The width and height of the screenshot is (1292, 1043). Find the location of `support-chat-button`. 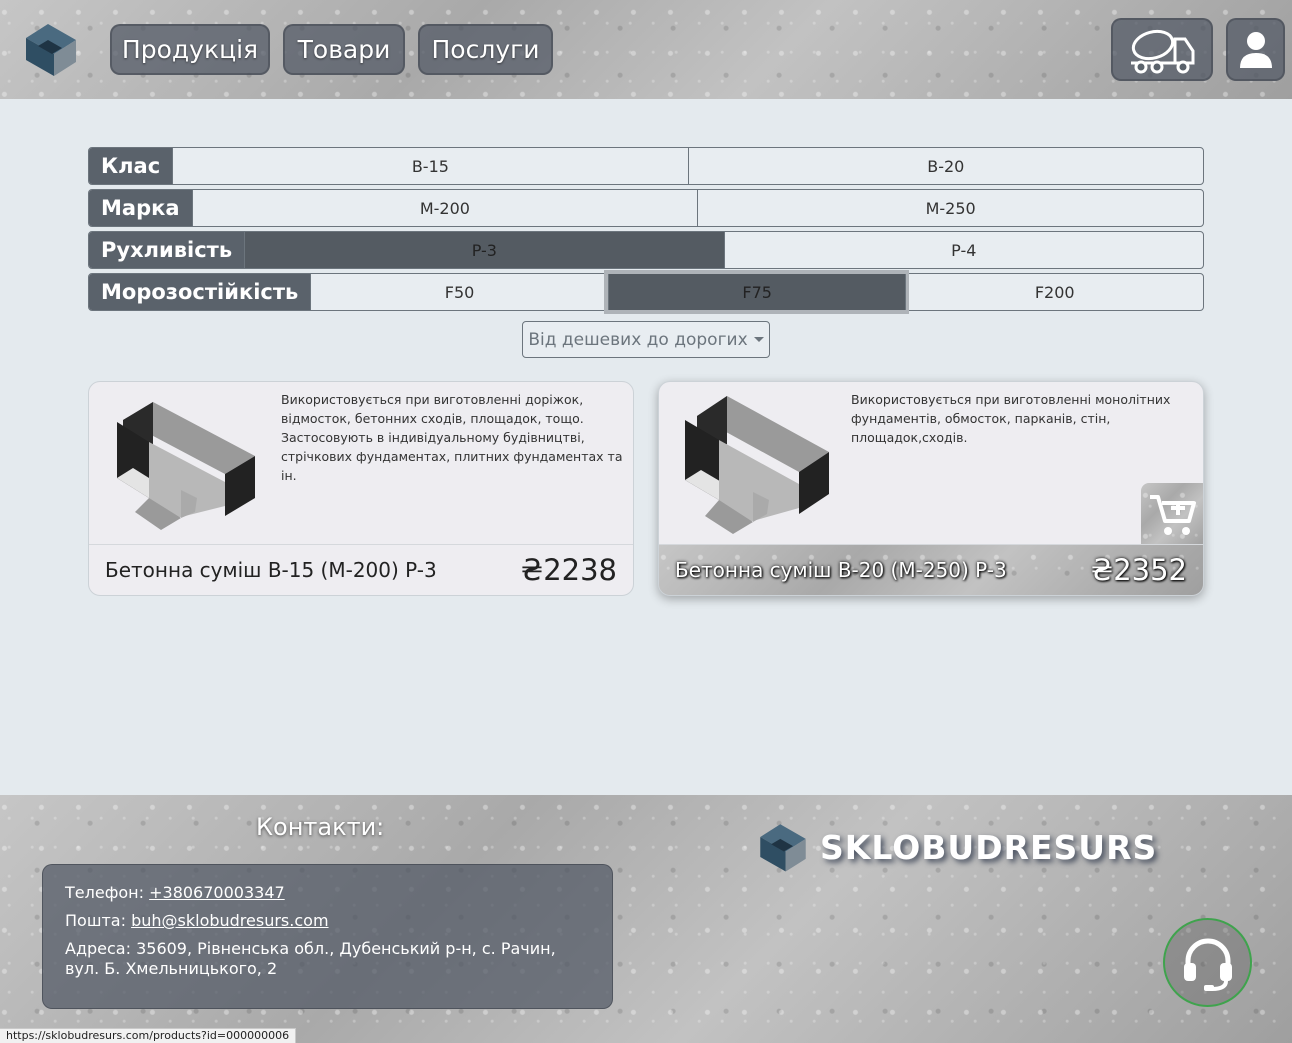

support-chat-button is located at coordinates (1207, 962).